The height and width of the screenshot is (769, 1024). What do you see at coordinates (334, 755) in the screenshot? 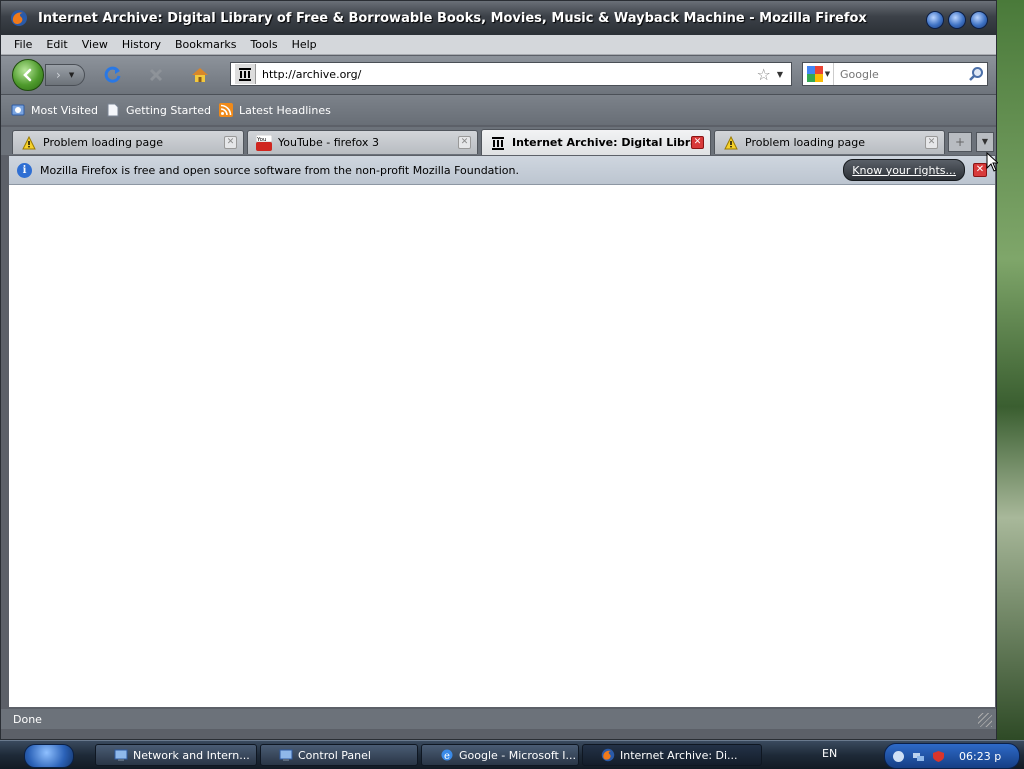
I see `task-label: Control Panel` at bounding box center [334, 755].